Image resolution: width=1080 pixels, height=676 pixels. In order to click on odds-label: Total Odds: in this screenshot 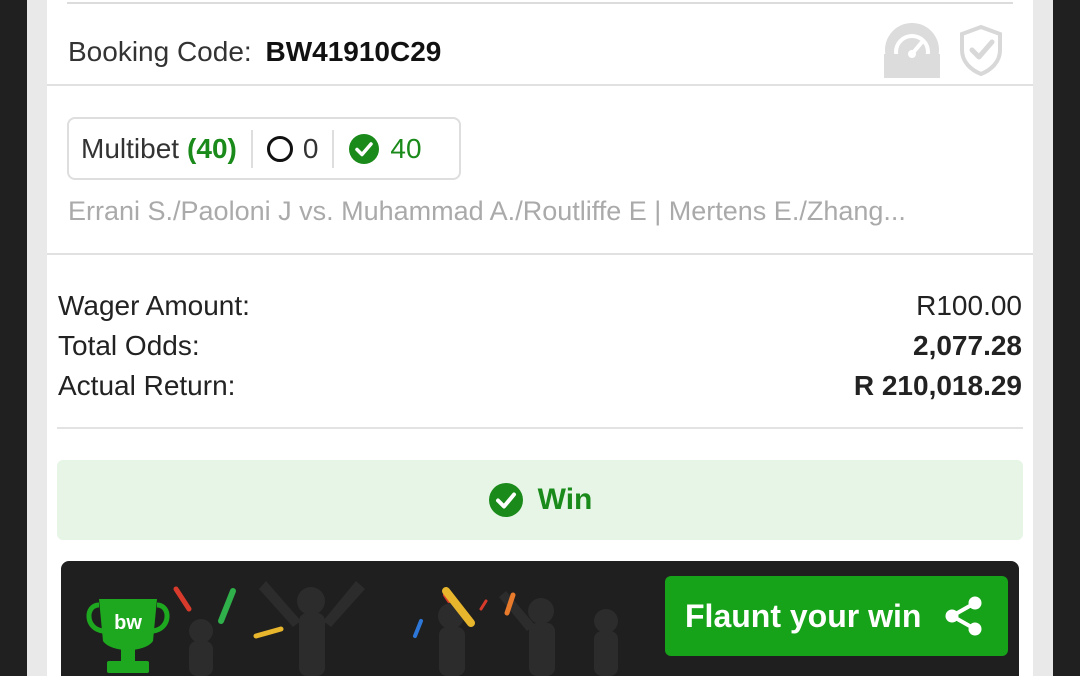, I will do `click(129, 345)`.